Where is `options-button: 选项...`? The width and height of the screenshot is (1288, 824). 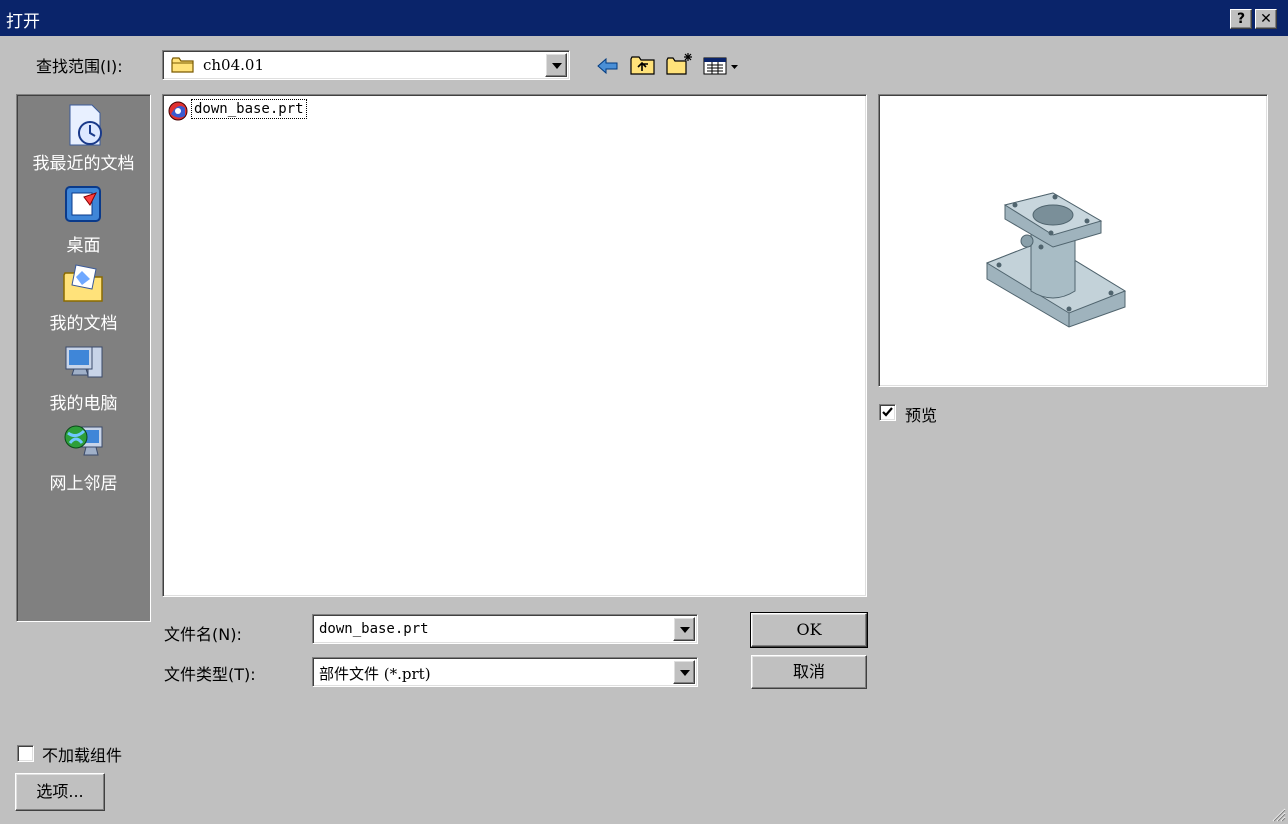 options-button: 选项... is located at coordinates (60, 792).